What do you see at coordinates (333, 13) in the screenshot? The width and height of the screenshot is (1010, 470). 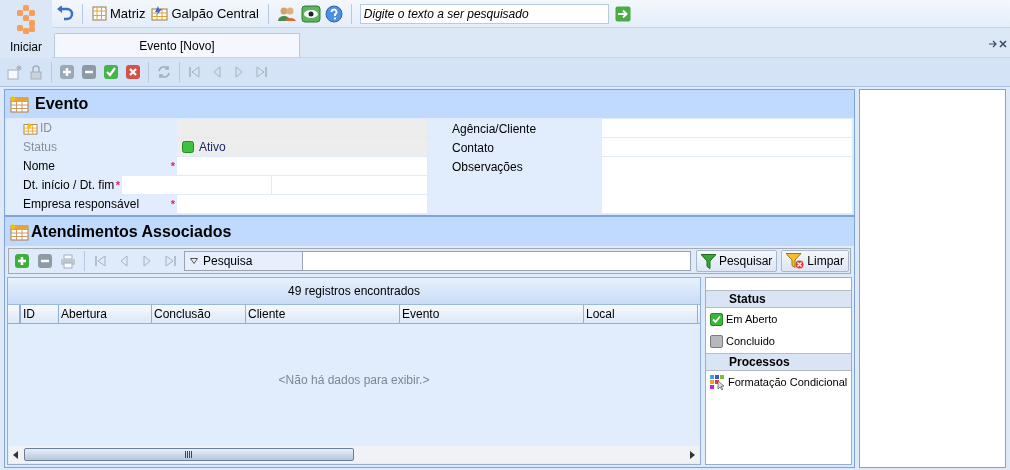 I see `help-icon` at bounding box center [333, 13].